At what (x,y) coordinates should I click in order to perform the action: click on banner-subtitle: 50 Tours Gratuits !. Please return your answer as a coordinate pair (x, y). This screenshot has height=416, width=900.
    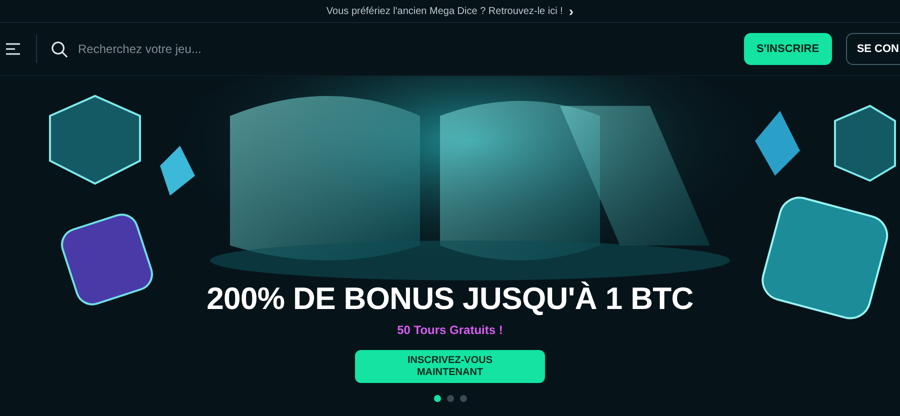
    Looking at the image, I should click on (450, 330).